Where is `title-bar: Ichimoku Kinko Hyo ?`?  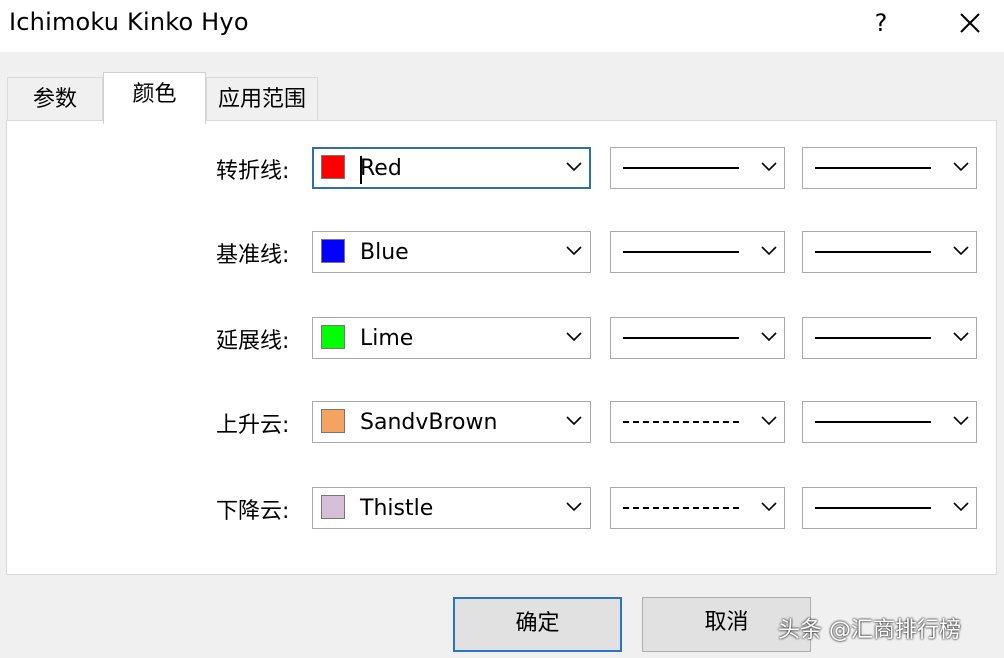 title-bar: Ichimoku Kinko Hyo ? is located at coordinates (502, 26).